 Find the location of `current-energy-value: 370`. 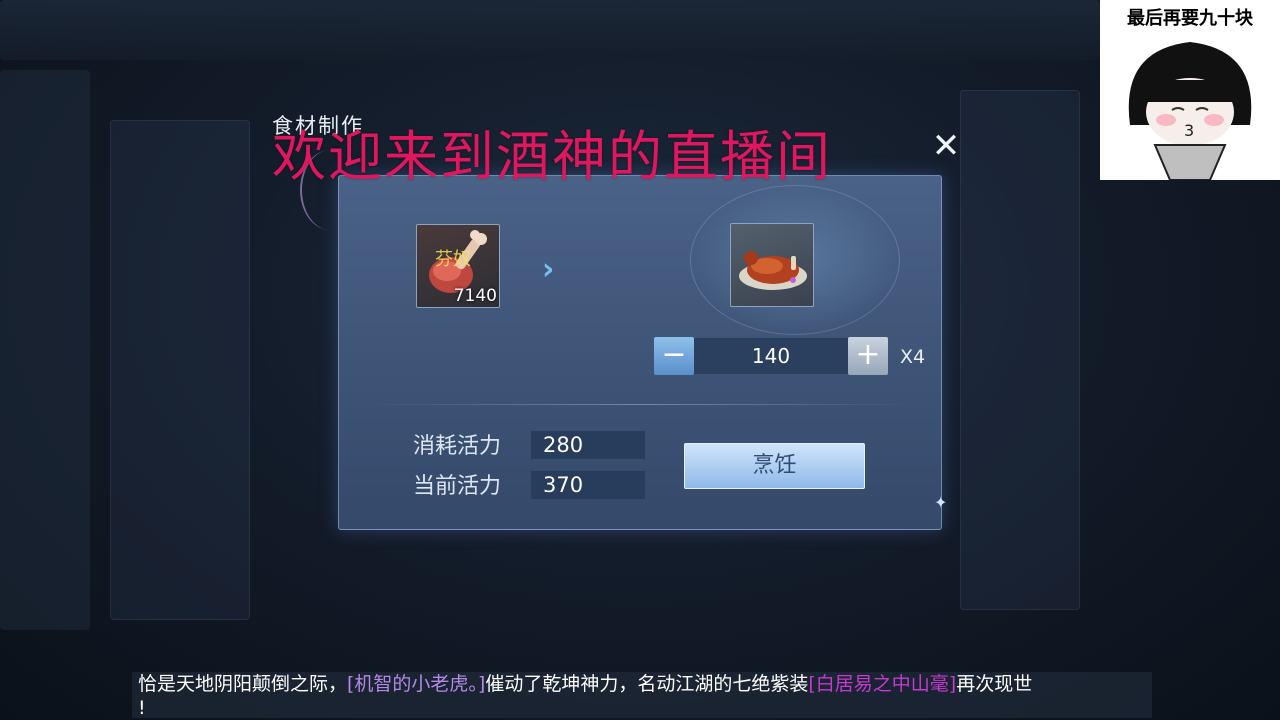

current-energy-value: 370 is located at coordinates (588, 485).